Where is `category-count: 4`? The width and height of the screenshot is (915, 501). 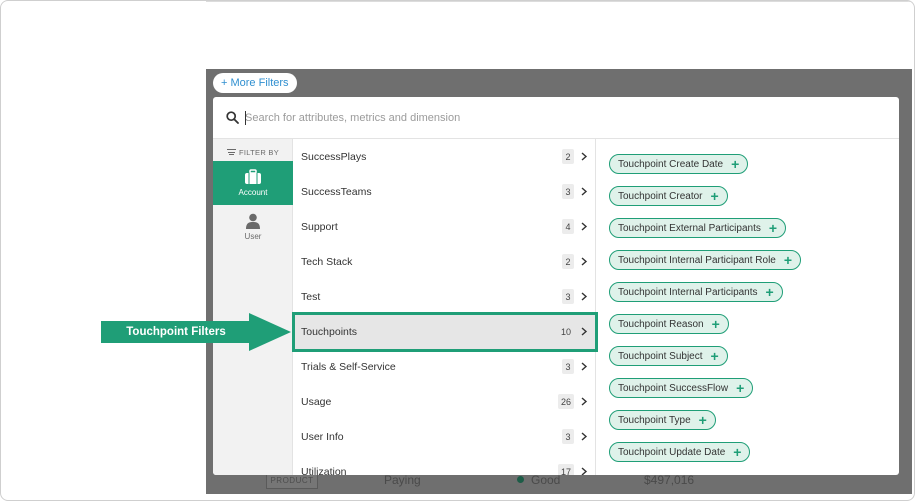
category-count: 4 is located at coordinates (568, 226).